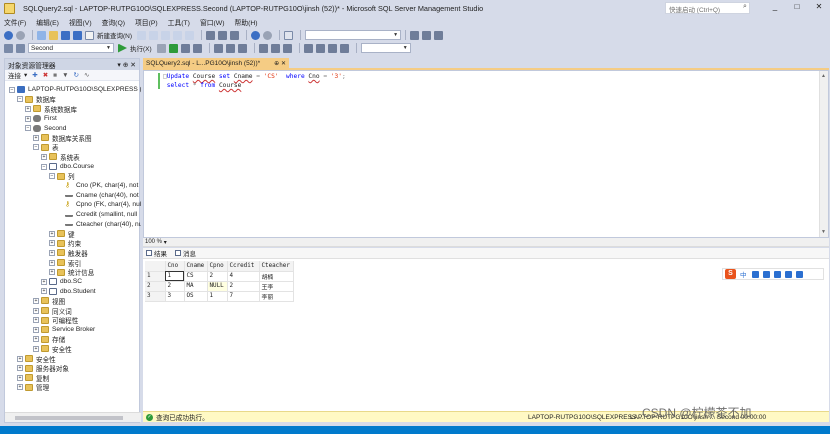  I want to click on row-number: 3, so click(155, 296).